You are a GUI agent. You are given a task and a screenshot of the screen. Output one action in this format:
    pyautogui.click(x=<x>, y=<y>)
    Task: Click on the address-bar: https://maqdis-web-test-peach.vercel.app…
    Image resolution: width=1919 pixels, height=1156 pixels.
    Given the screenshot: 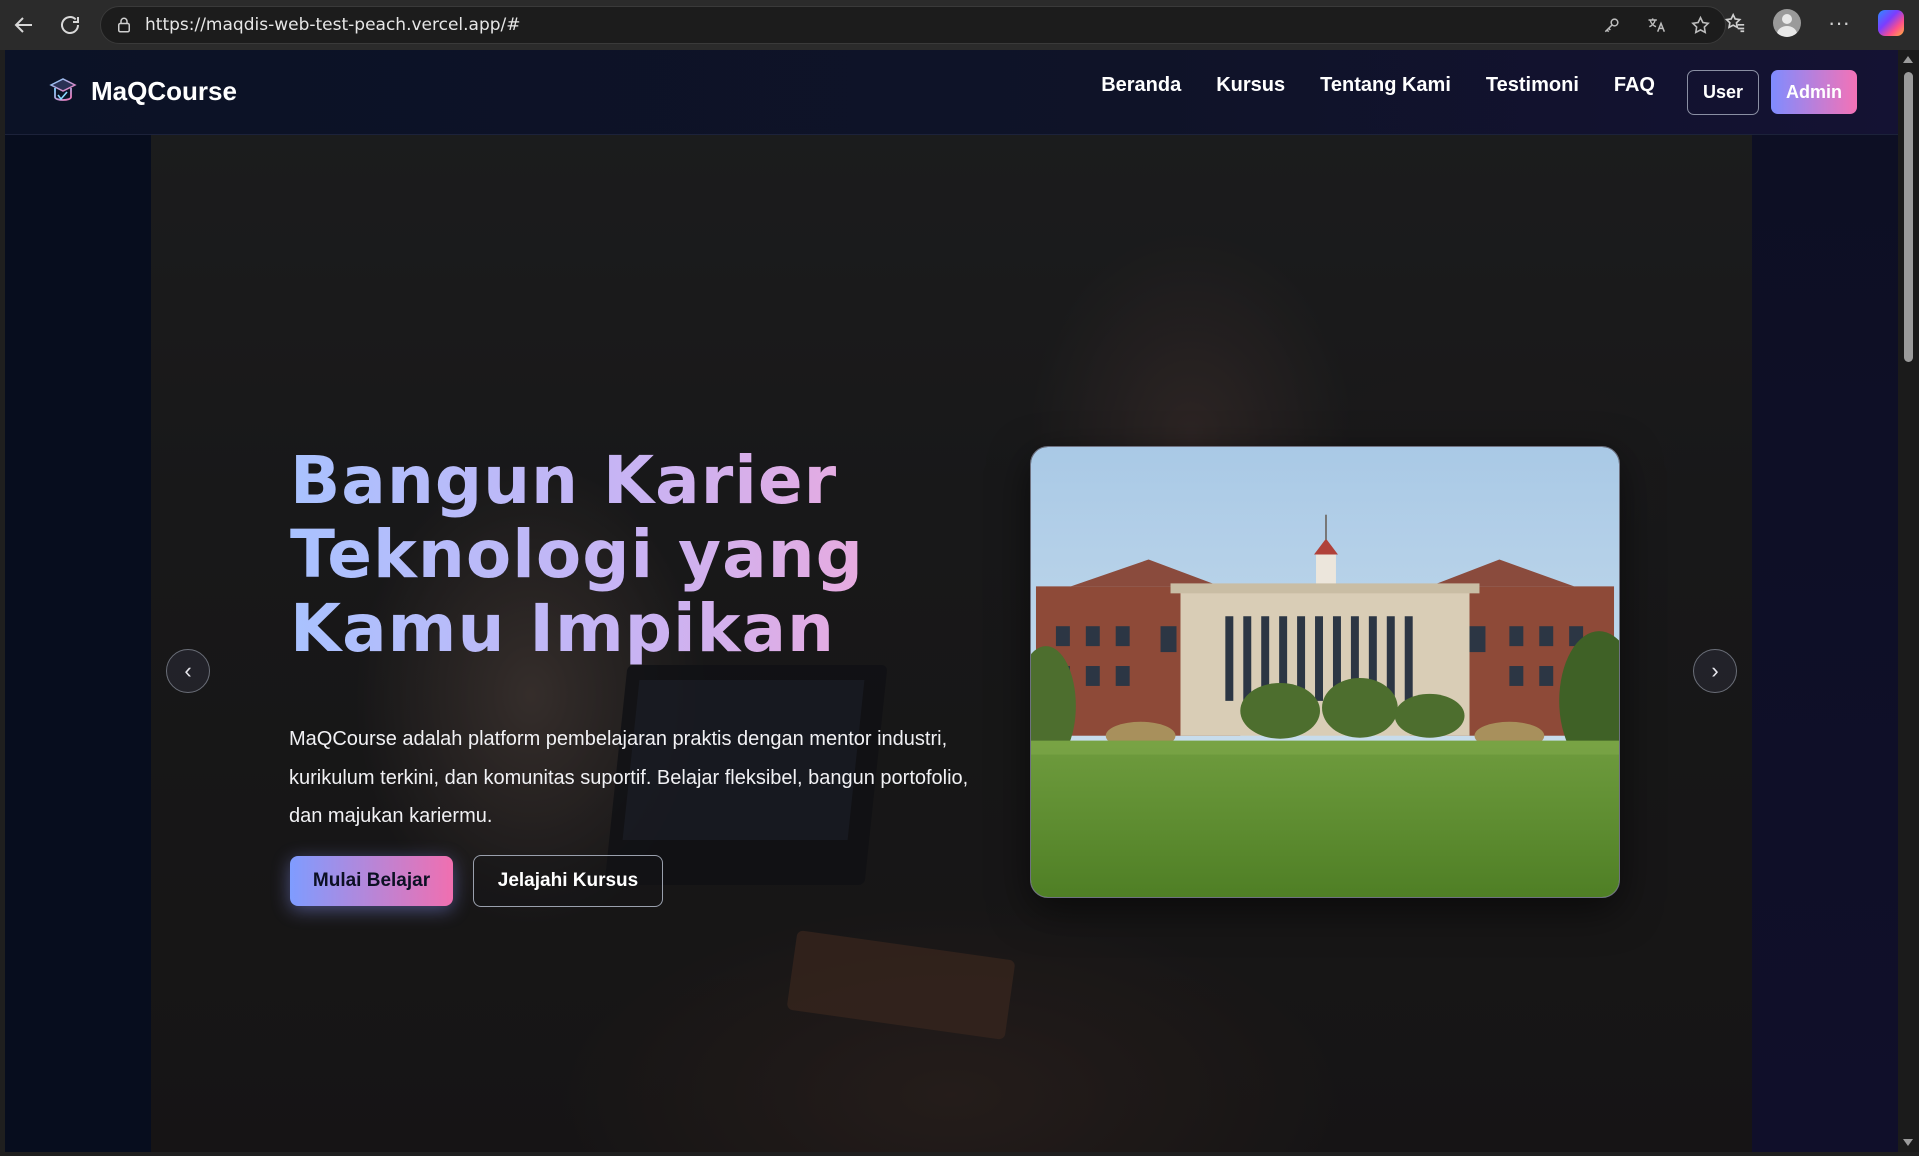 What is the action you would take?
    pyautogui.click(x=913, y=25)
    